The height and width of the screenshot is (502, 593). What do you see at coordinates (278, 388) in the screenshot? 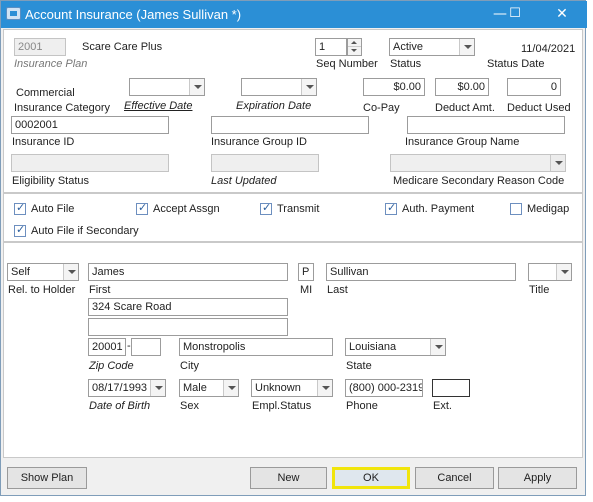
I see `employment-status-value: Unknown` at bounding box center [278, 388].